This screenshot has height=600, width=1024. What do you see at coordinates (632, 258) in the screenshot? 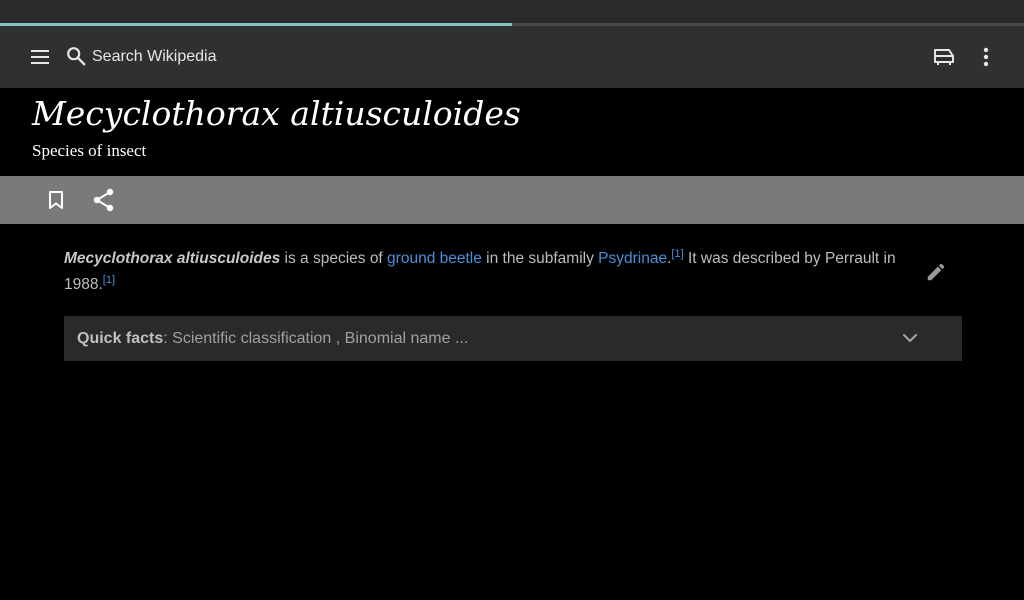
I see `link-psydrinae: Psydrinae` at bounding box center [632, 258].